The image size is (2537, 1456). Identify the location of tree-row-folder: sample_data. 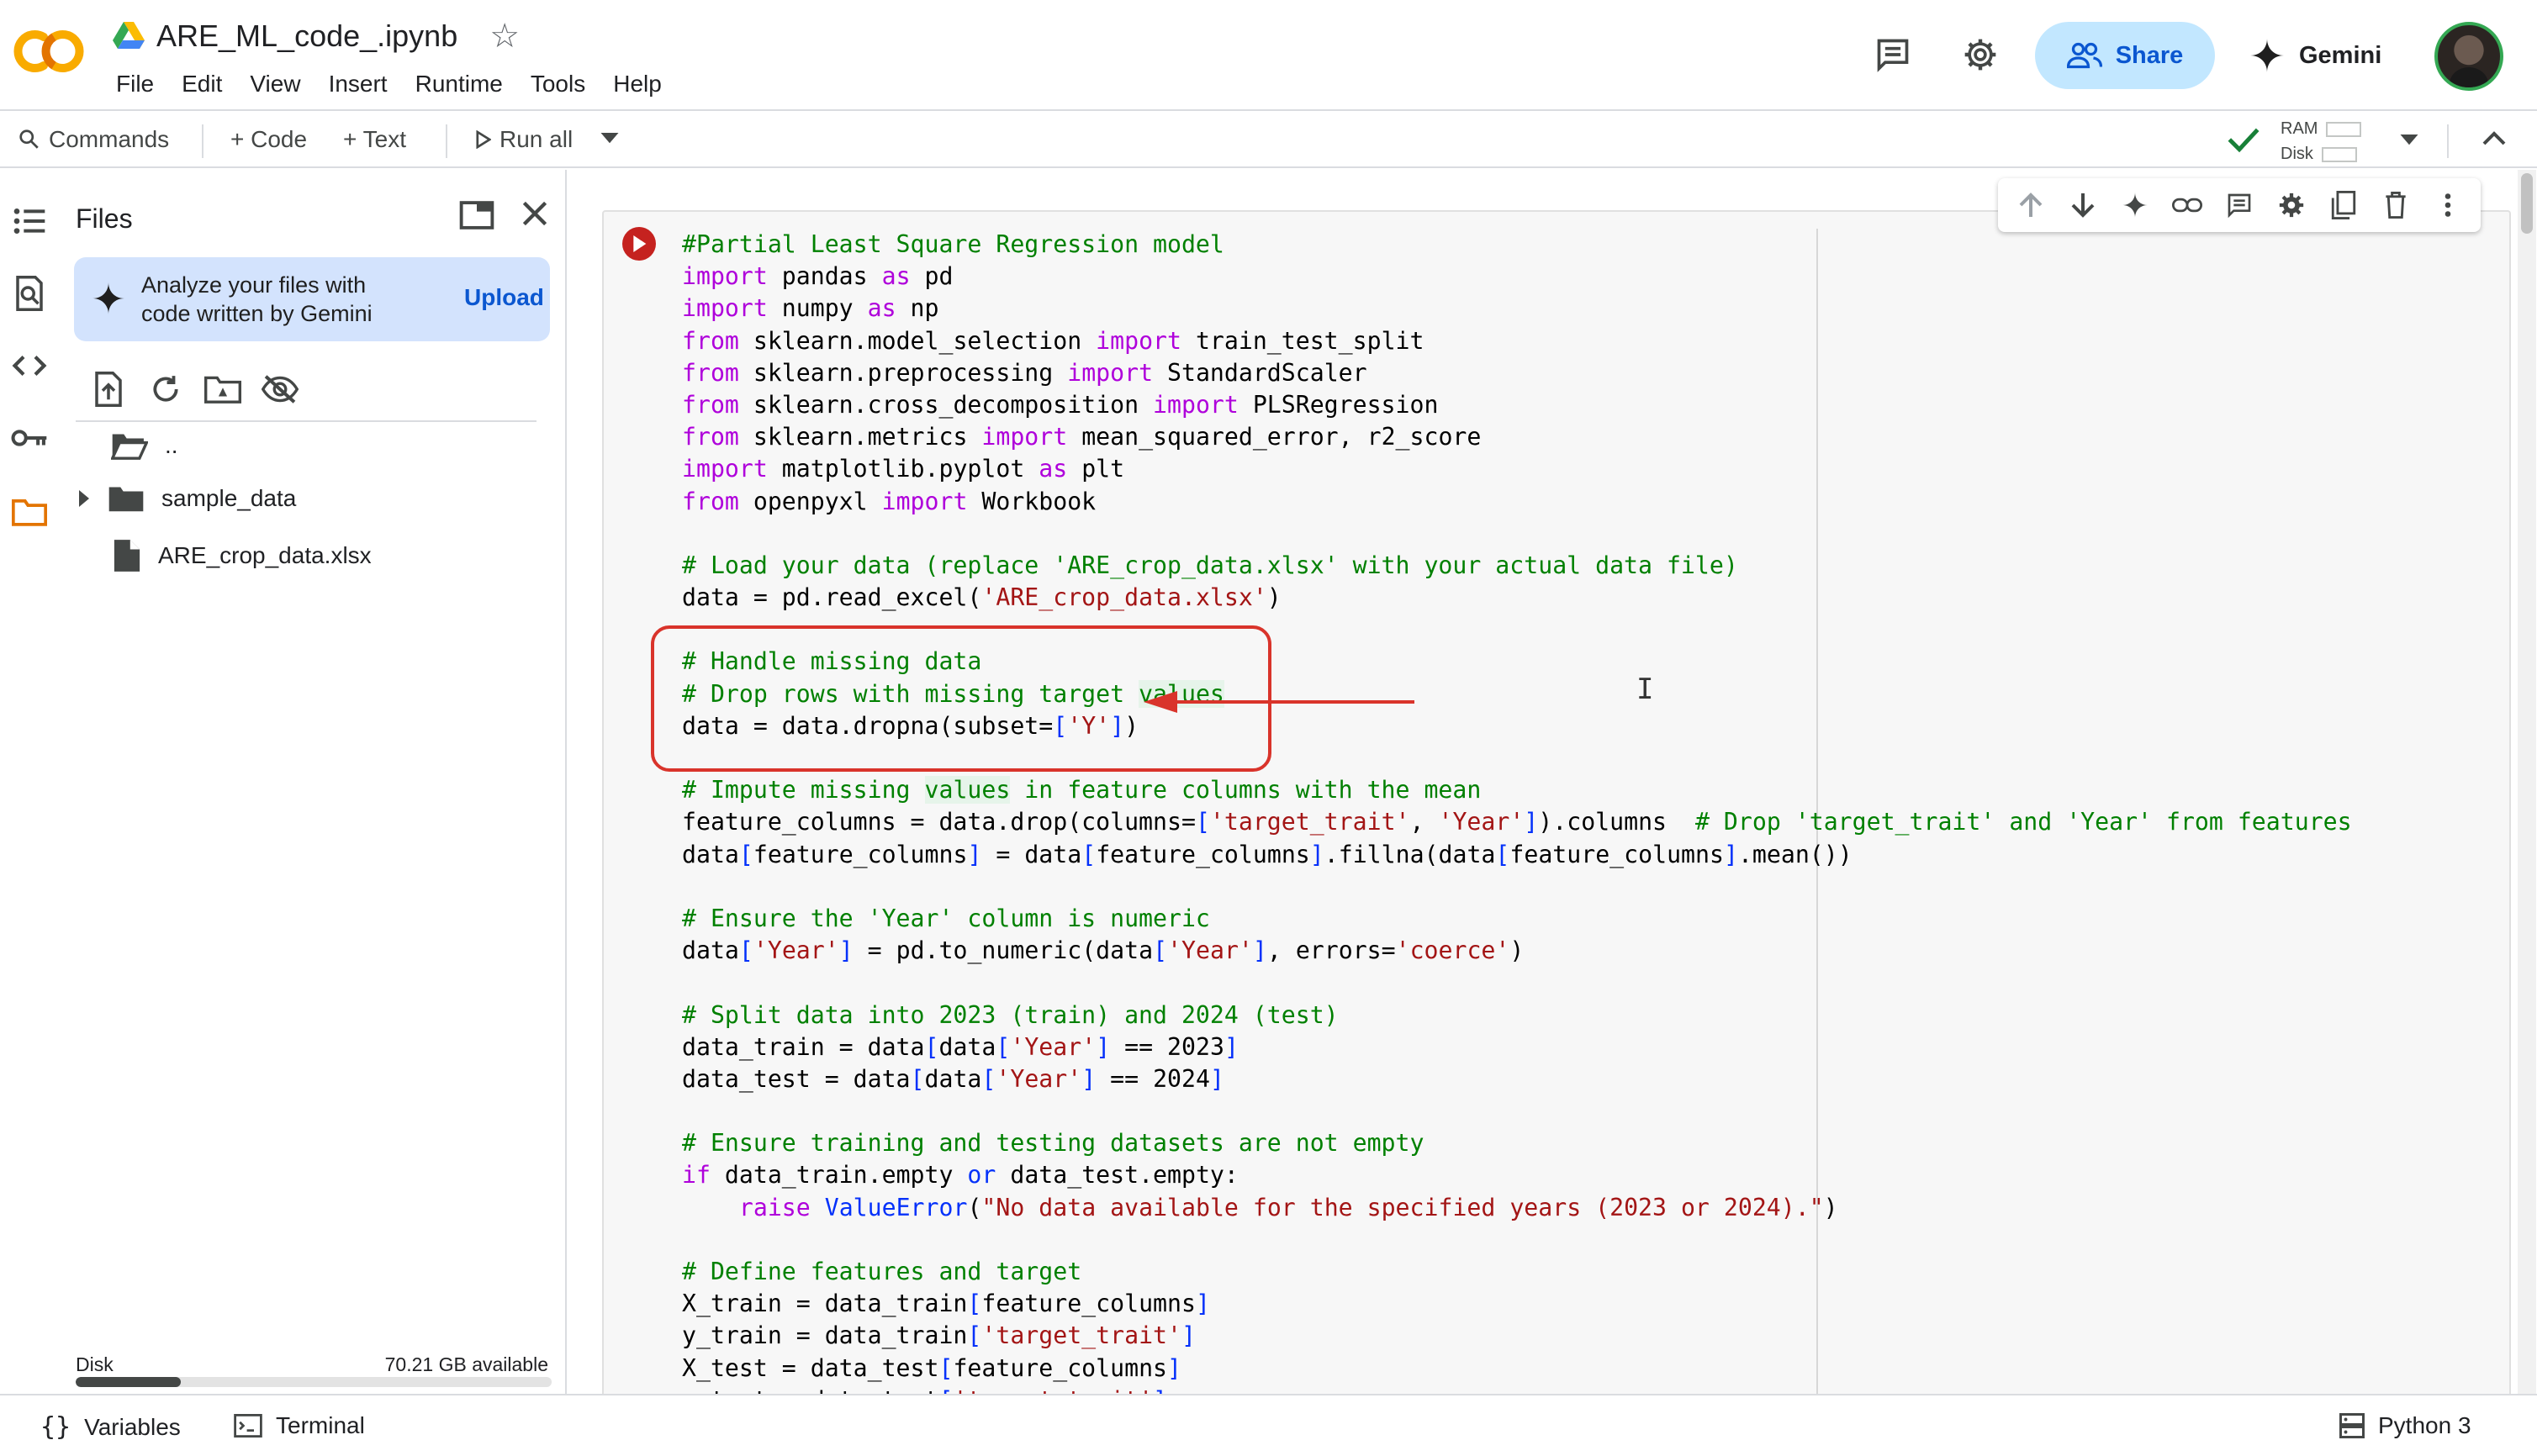
(186, 498).